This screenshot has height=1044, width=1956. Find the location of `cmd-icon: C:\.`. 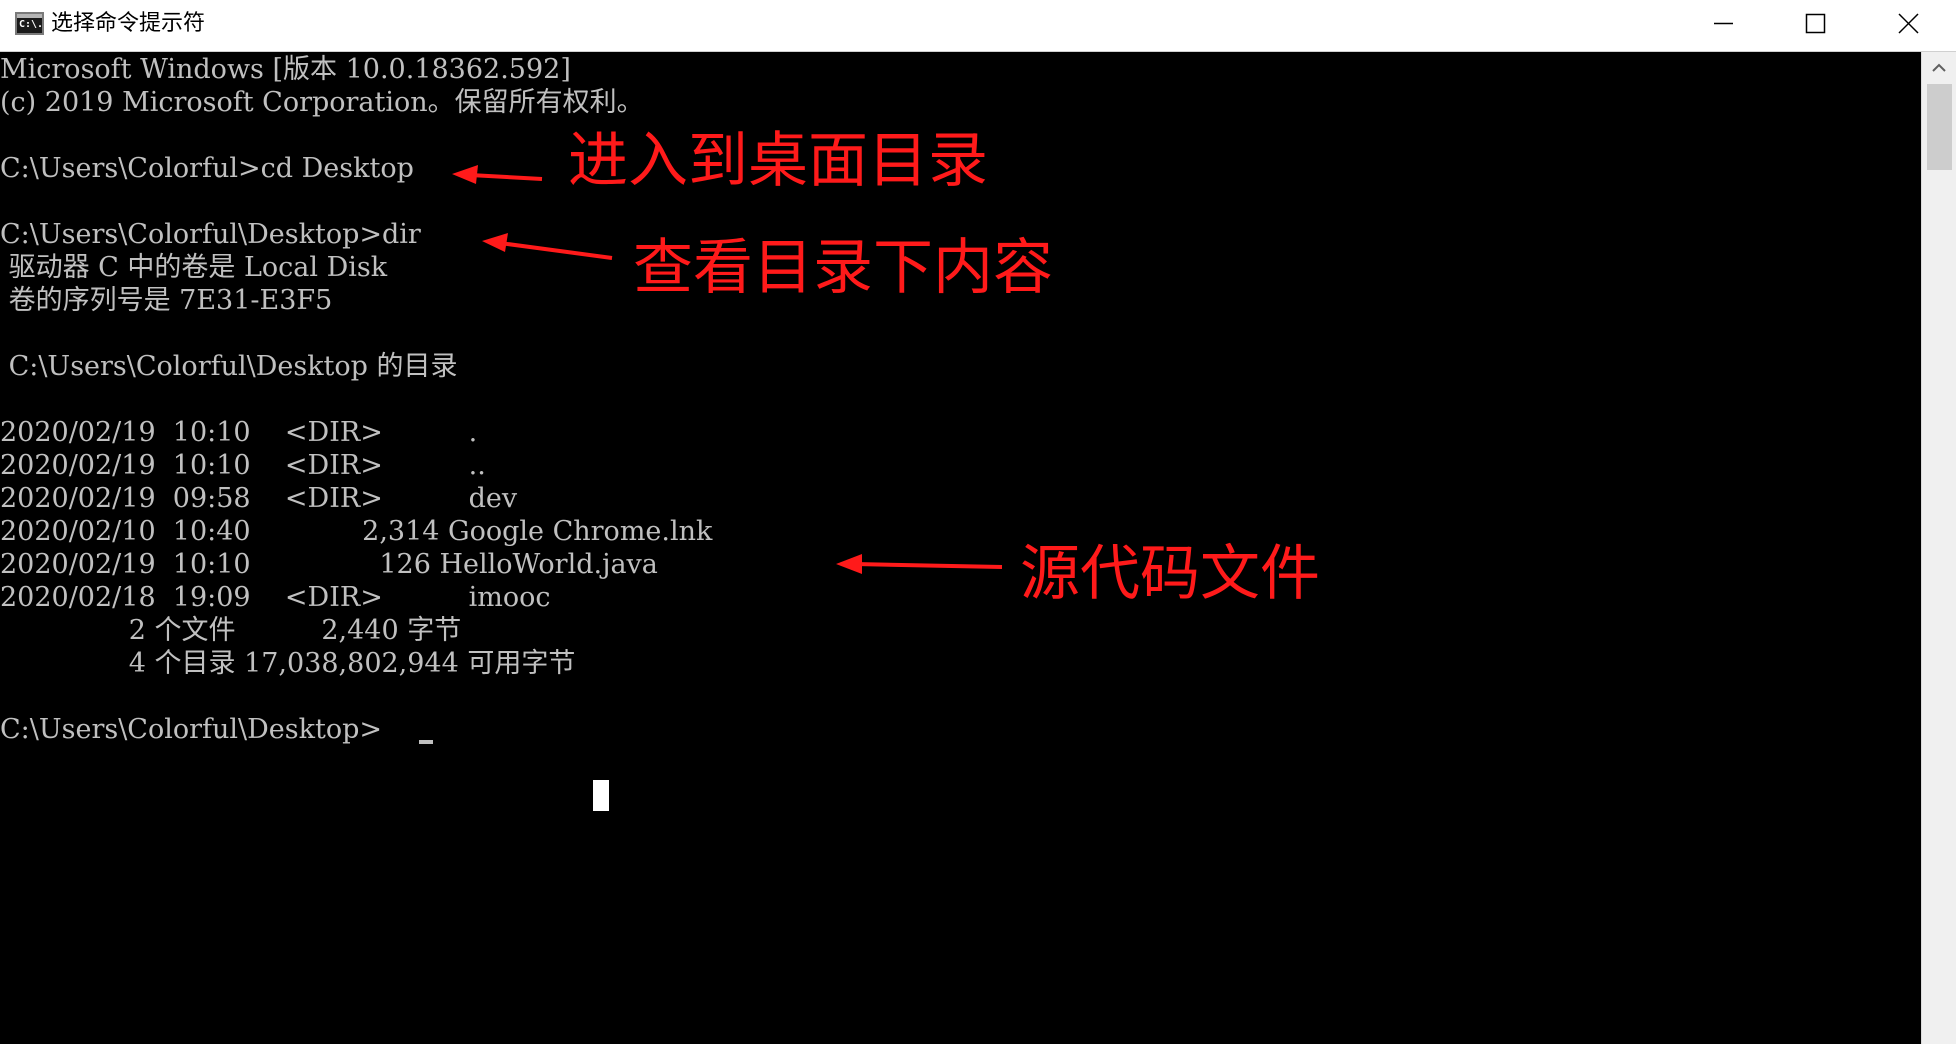

cmd-icon: C:\. is located at coordinates (29, 23).